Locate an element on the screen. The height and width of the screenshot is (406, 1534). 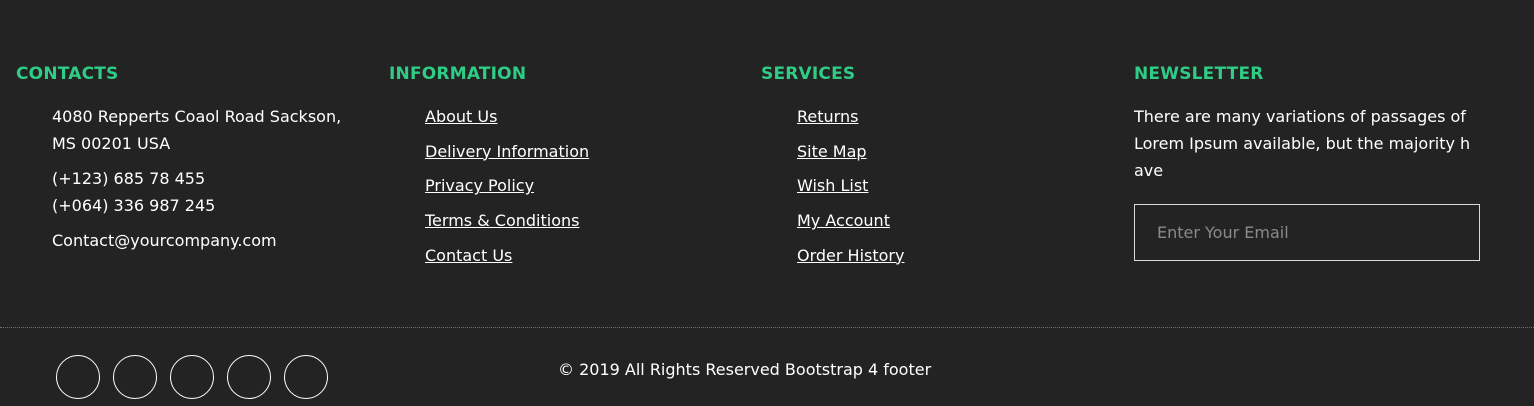
list-item: Privacy Policy is located at coordinates (507, 189).